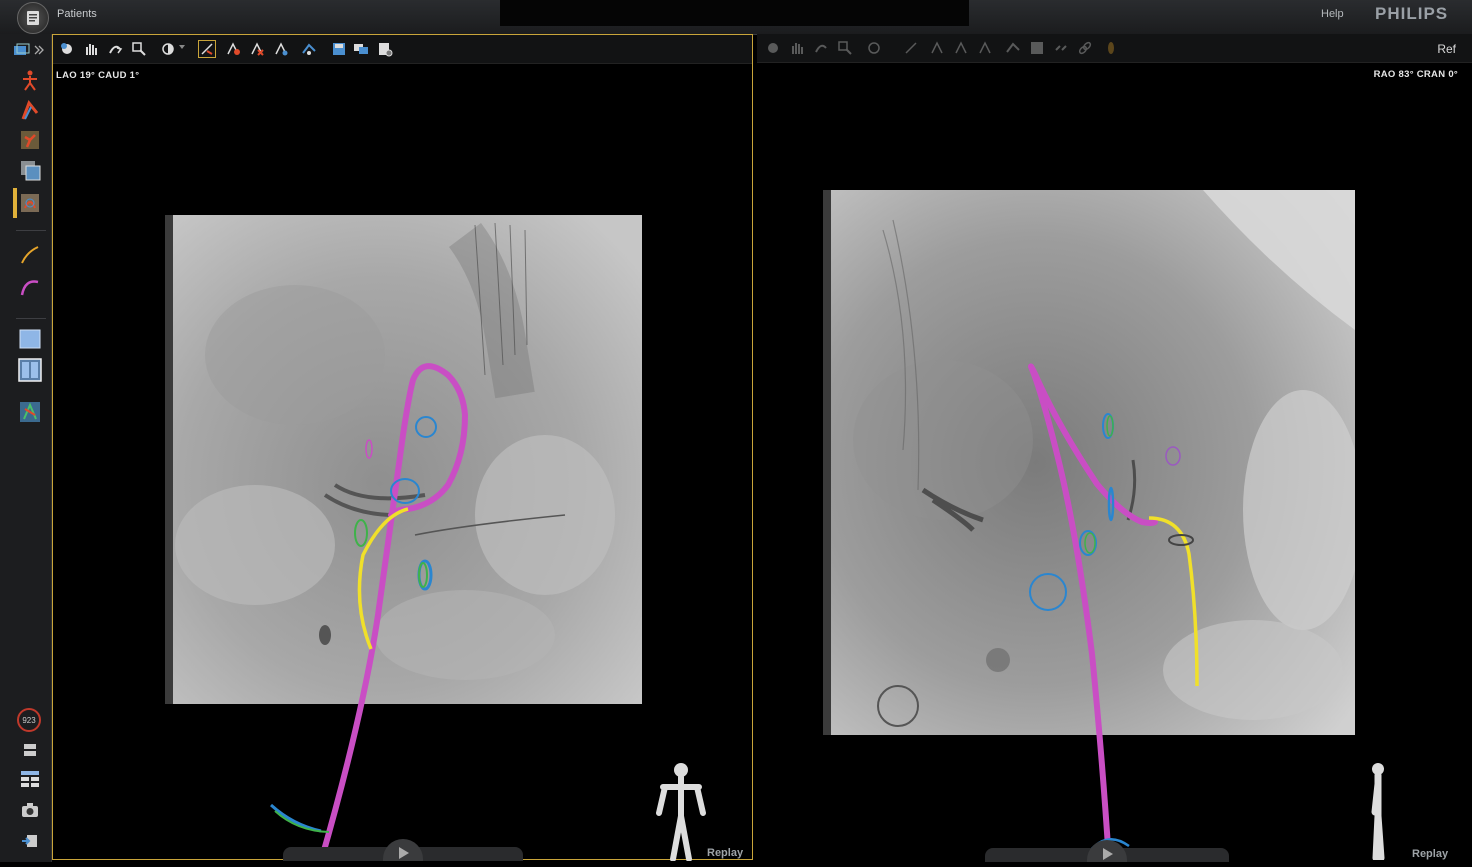  What do you see at coordinates (30, 370) in the screenshot?
I see `dual-view-layout-icon` at bounding box center [30, 370].